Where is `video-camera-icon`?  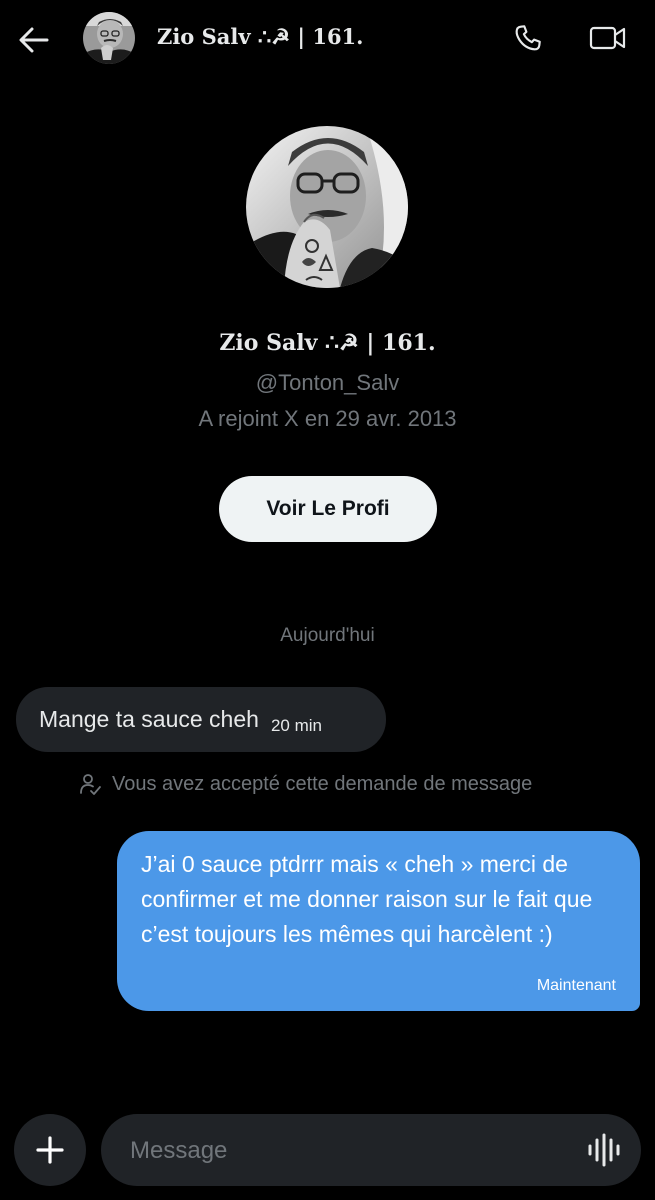
video-camera-icon is located at coordinates (607, 38).